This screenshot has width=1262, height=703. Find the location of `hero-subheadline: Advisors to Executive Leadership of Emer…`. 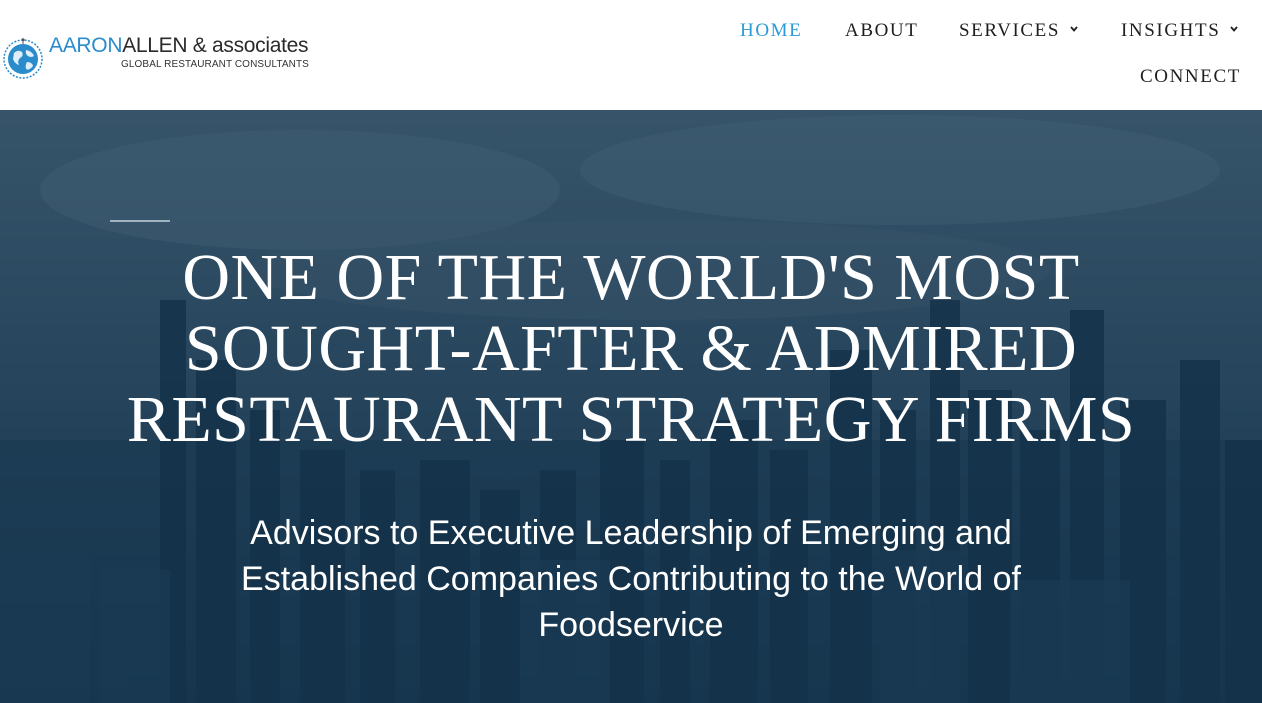

hero-subheadline: Advisors to Executive Leadership of Emer… is located at coordinates (631, 579).